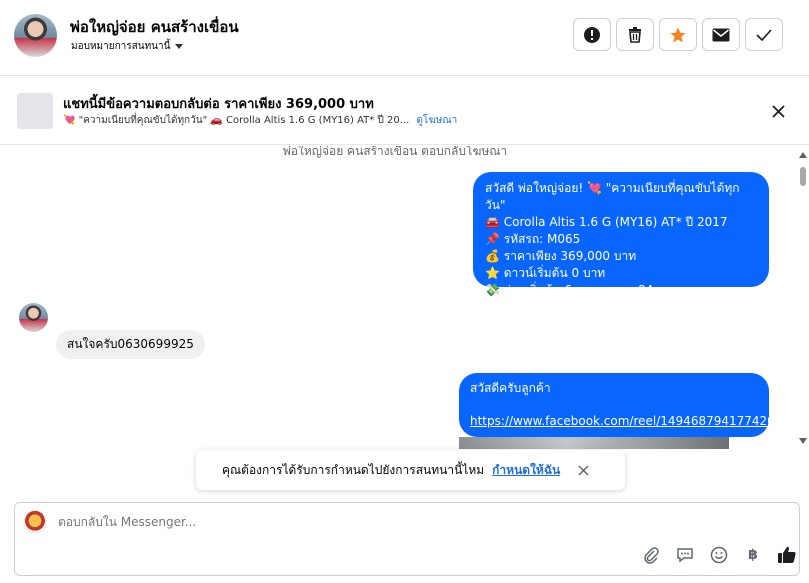 This screenshot has height=583, width=809. What do you see at coordinates (803, 155) in the screenshot?
I see `scroll-up-arrow` at bounding box center [803, 155].